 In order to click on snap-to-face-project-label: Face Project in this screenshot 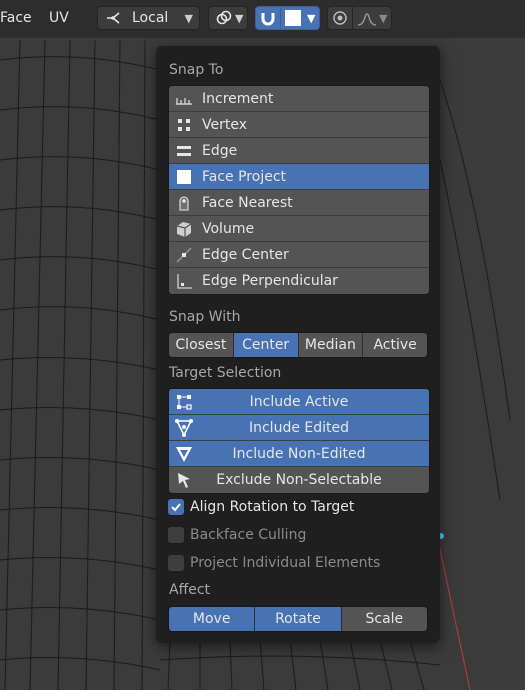, I will do `click(244, 176)`.